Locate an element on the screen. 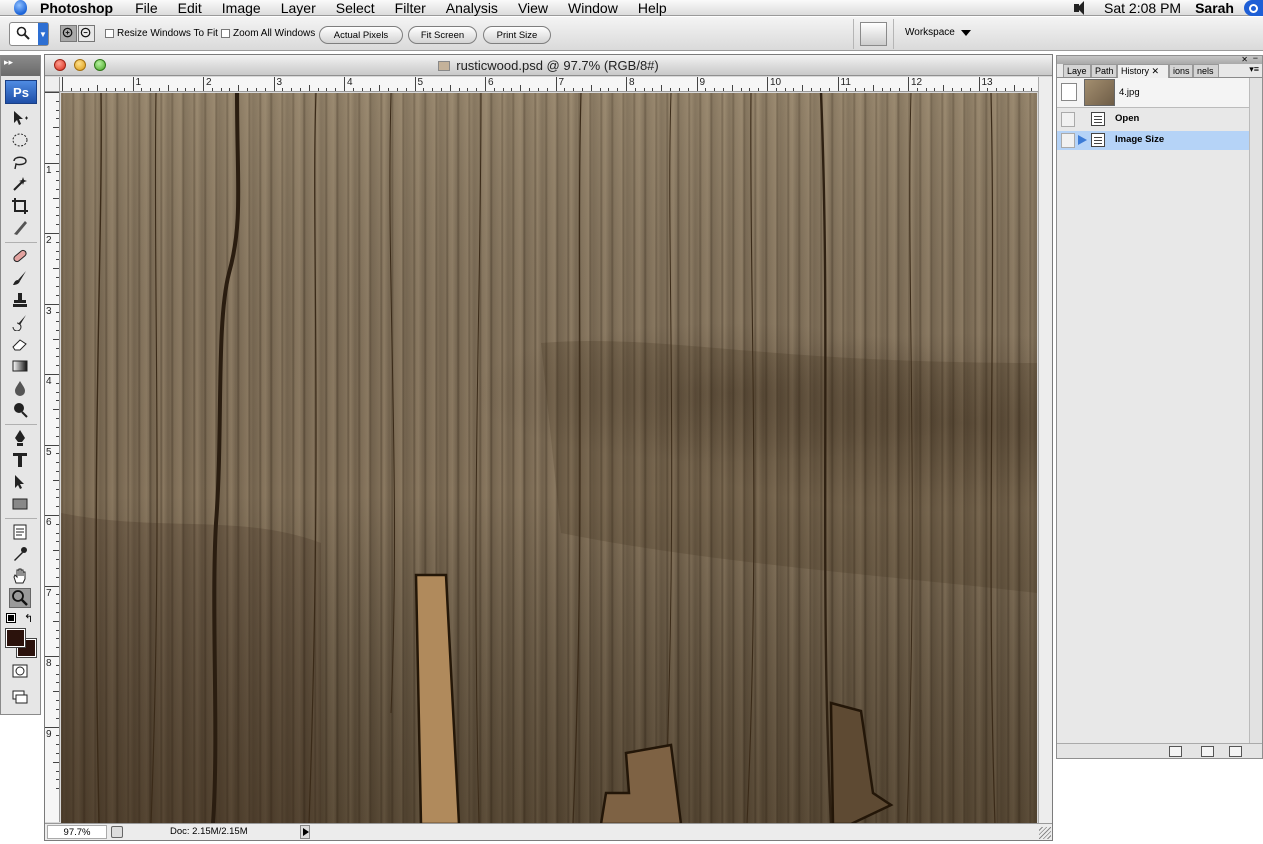  panel-menu-icon: ▾≡ is located at coordinates (1254, 69).